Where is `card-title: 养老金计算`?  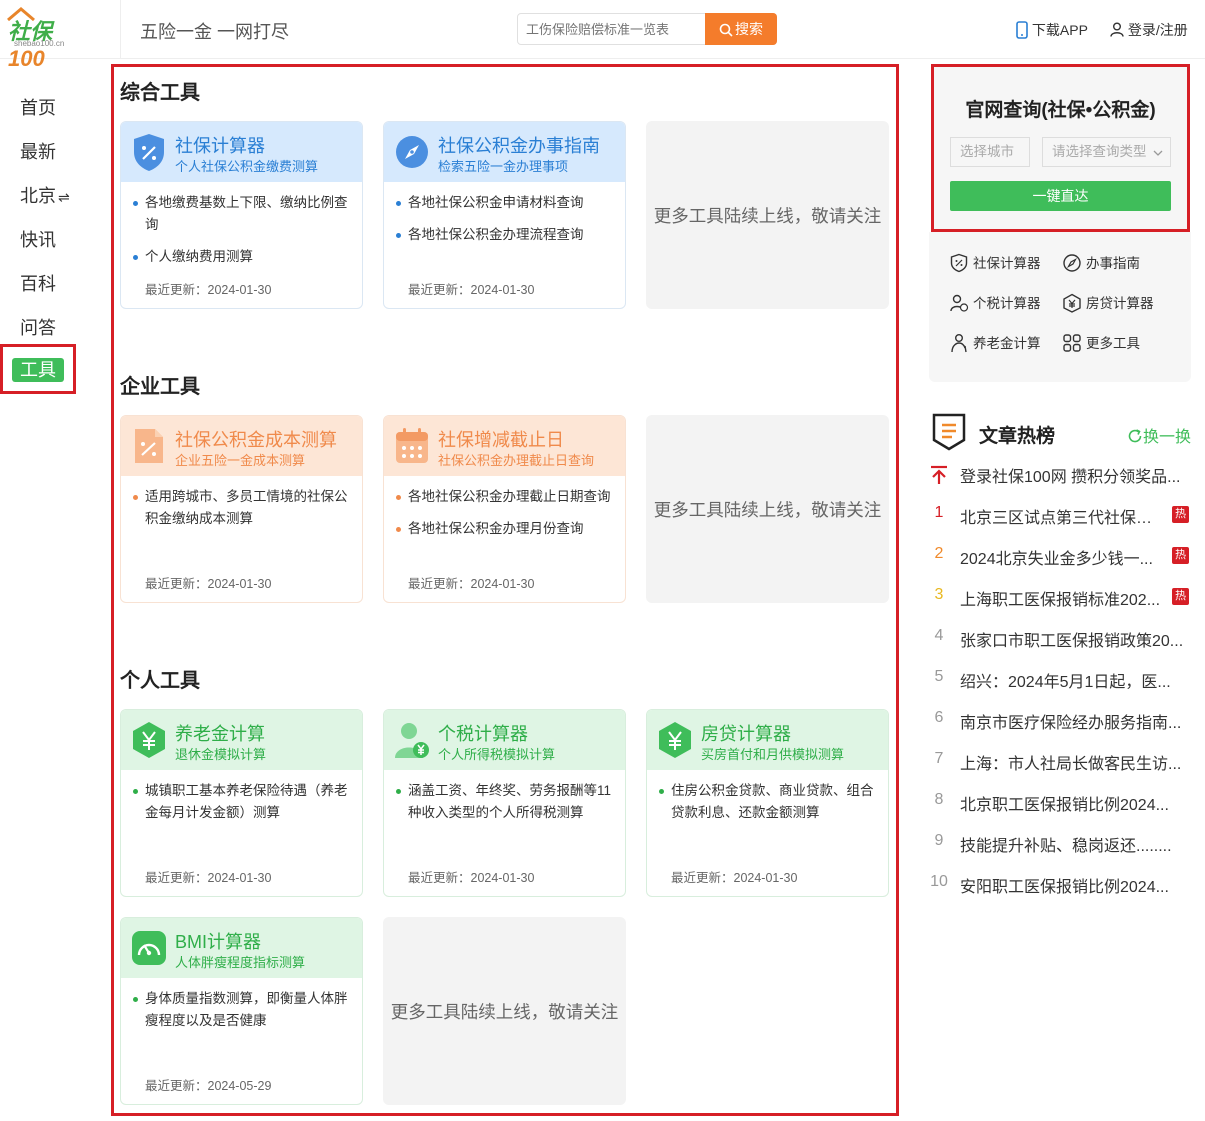
card-title: 养老金计算 is located at coordinates (220, 734).